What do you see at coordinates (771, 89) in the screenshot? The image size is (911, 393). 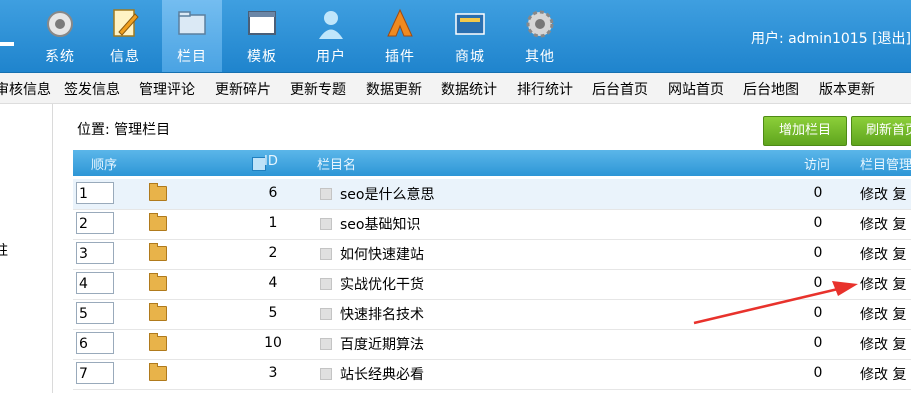 I see `menu-admin-map: 后台地图` at bounding box center [771, 89].